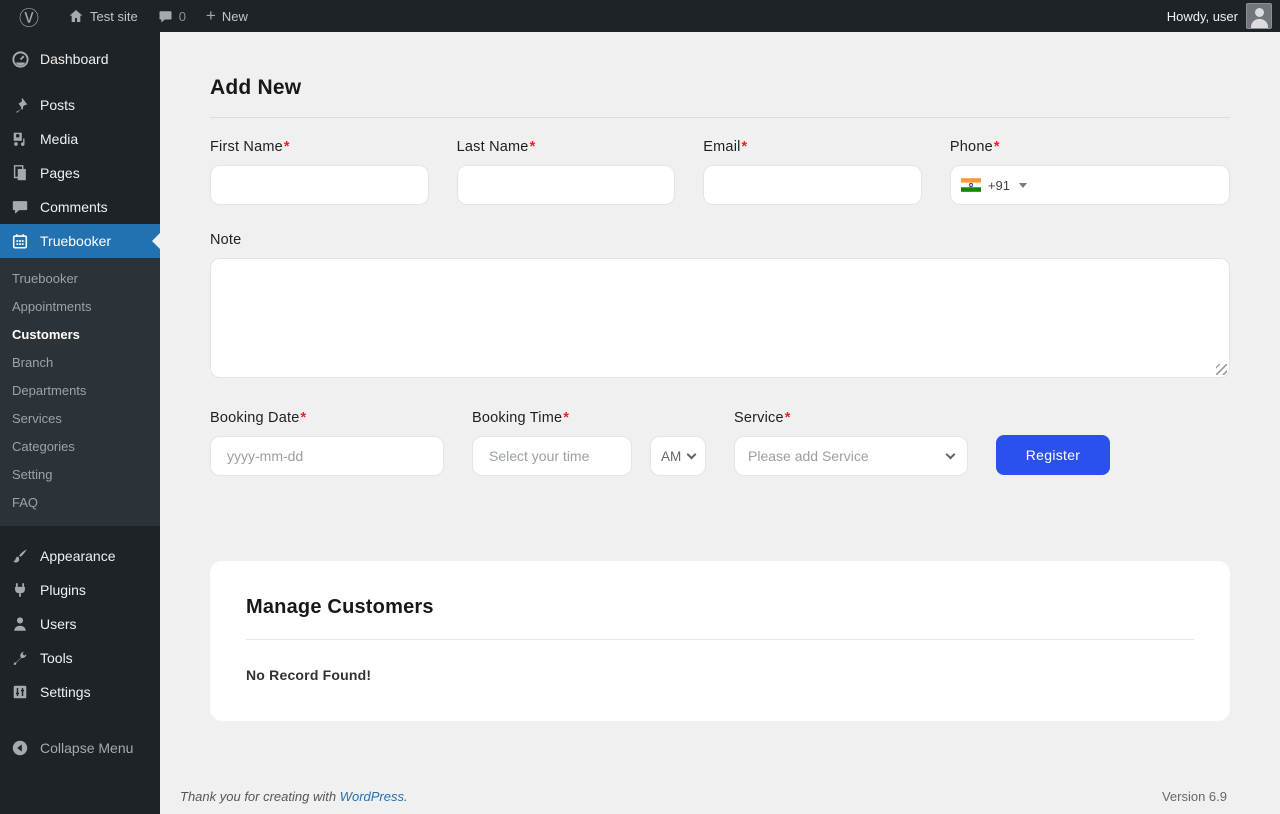 The image size is (1280, 814). I want to click on media-icon, so click(20, 139).